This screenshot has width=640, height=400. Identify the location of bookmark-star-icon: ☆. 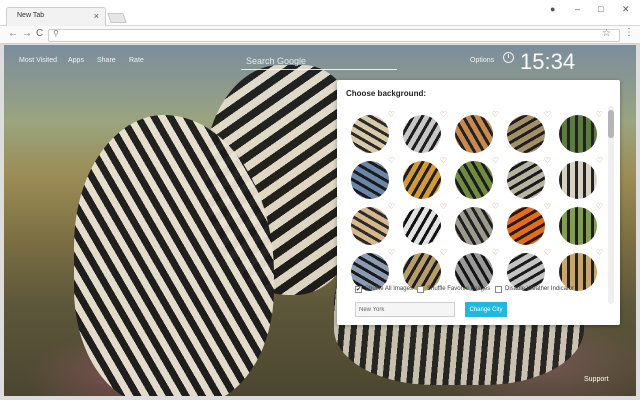
(606, 33).